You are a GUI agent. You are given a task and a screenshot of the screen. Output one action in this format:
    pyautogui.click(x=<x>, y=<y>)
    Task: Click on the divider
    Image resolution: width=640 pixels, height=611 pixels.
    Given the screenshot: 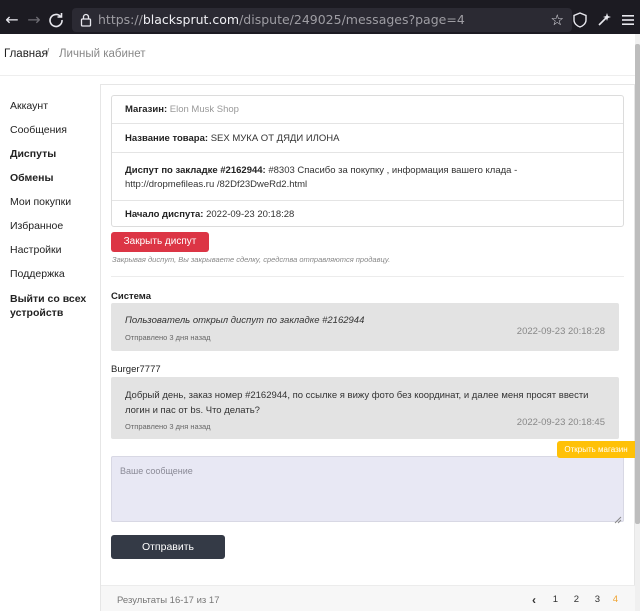 What is the action you would take?
    pyautogui.click(x=367, y=276)
    